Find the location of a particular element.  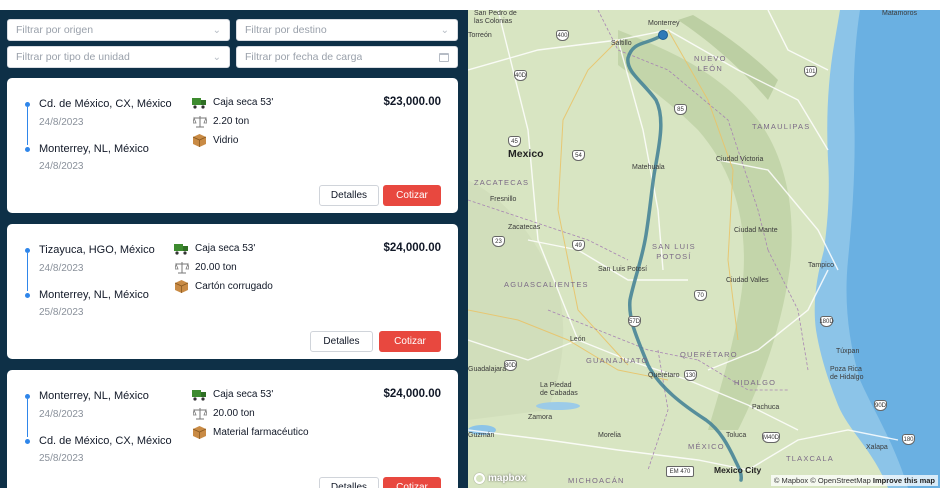

origin-marker-icon is located at coordinates (663, 35).